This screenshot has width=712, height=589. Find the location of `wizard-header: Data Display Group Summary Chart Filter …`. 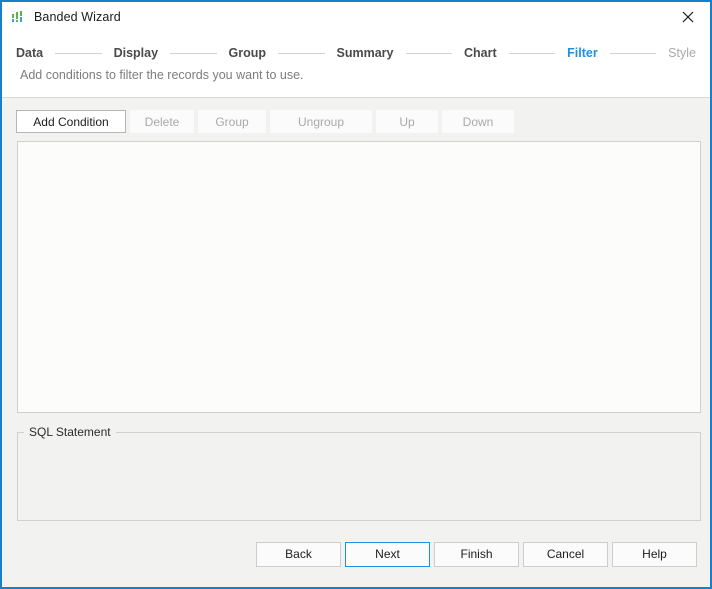

wizard-header: Data Display Group Summary Chart Filter … is located at coordinates (356, 65).